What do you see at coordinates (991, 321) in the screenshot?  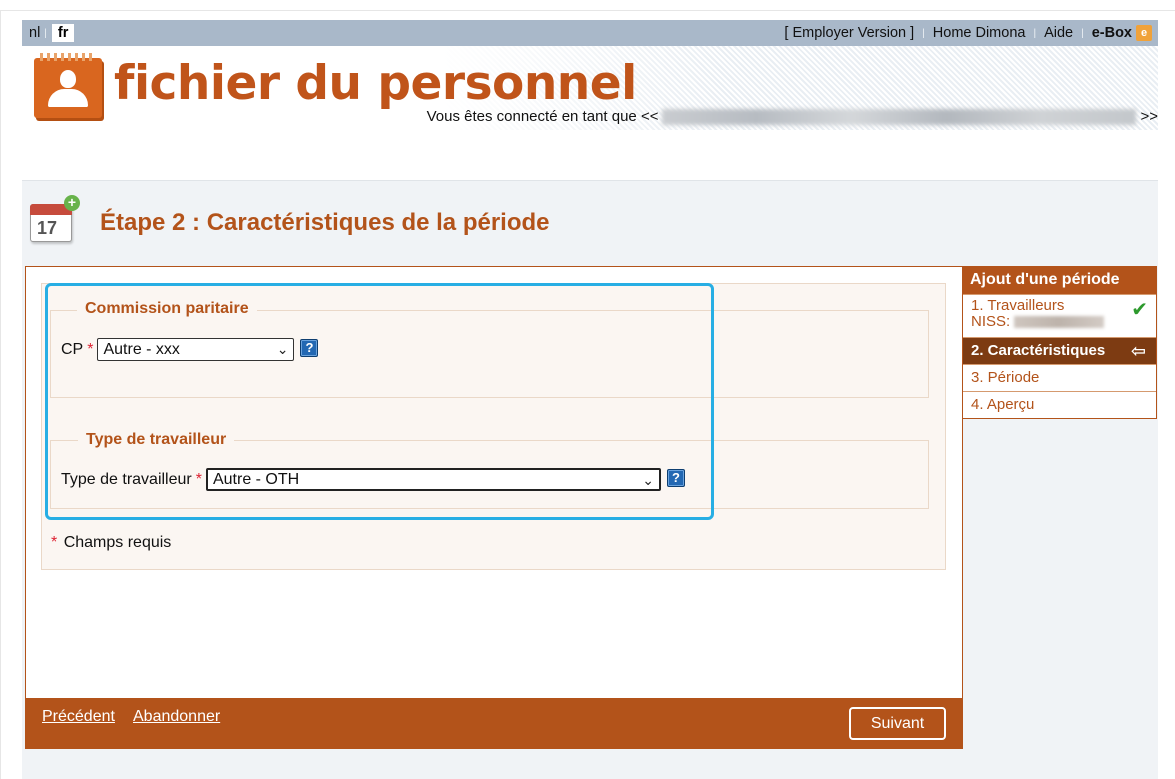 I see `niss-label: NISS:` at bounding box center [991, 321].